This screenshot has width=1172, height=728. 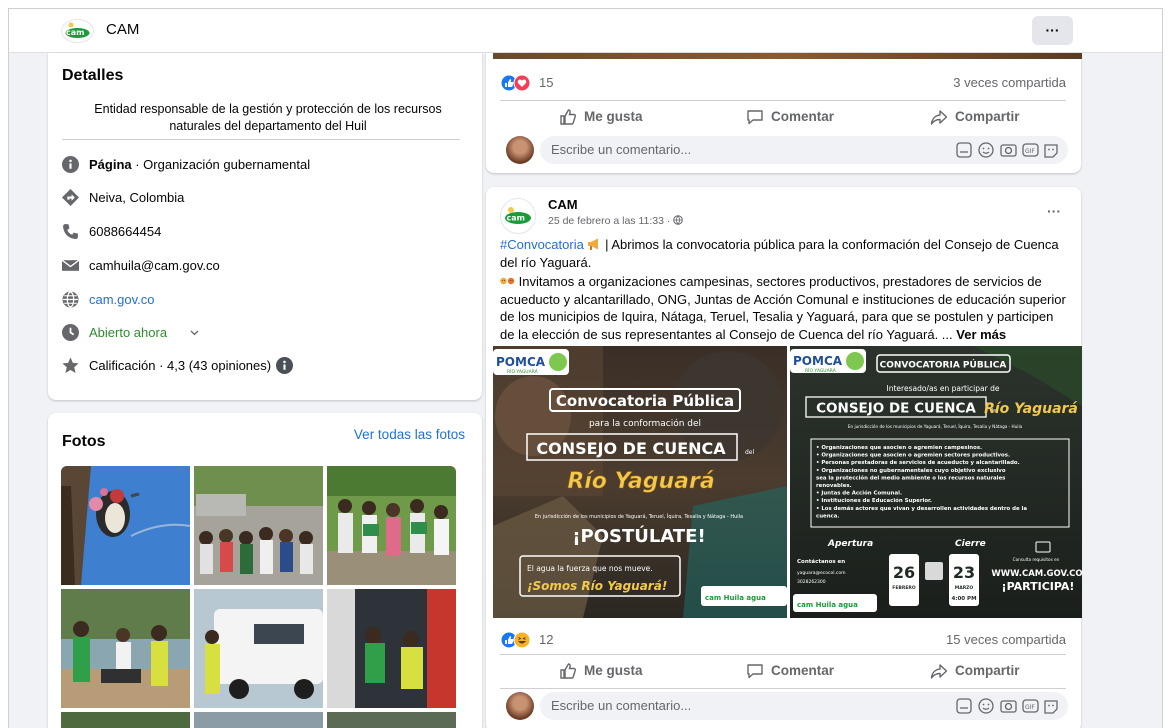 What do you see at coordinates (1009, 82) in the screenshot?
I see `share-count: 3 veces compartida` at bounding box center [1009, 82].